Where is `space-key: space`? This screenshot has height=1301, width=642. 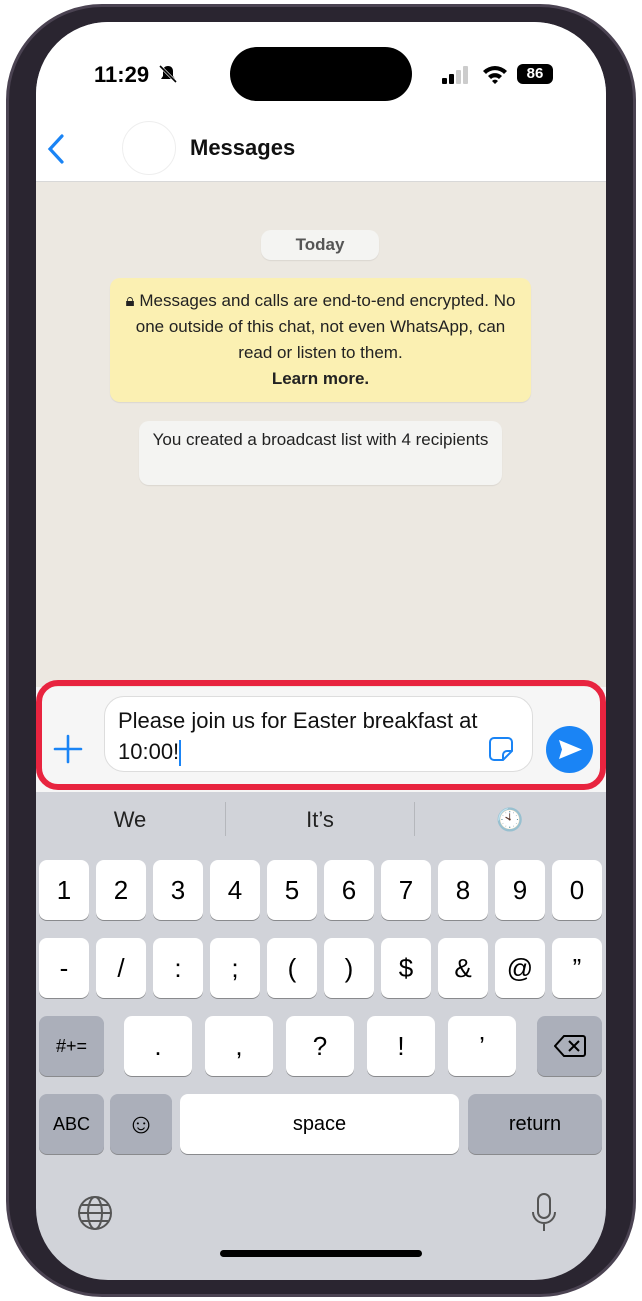
space-key: space is located at coordinates (319, 1124).